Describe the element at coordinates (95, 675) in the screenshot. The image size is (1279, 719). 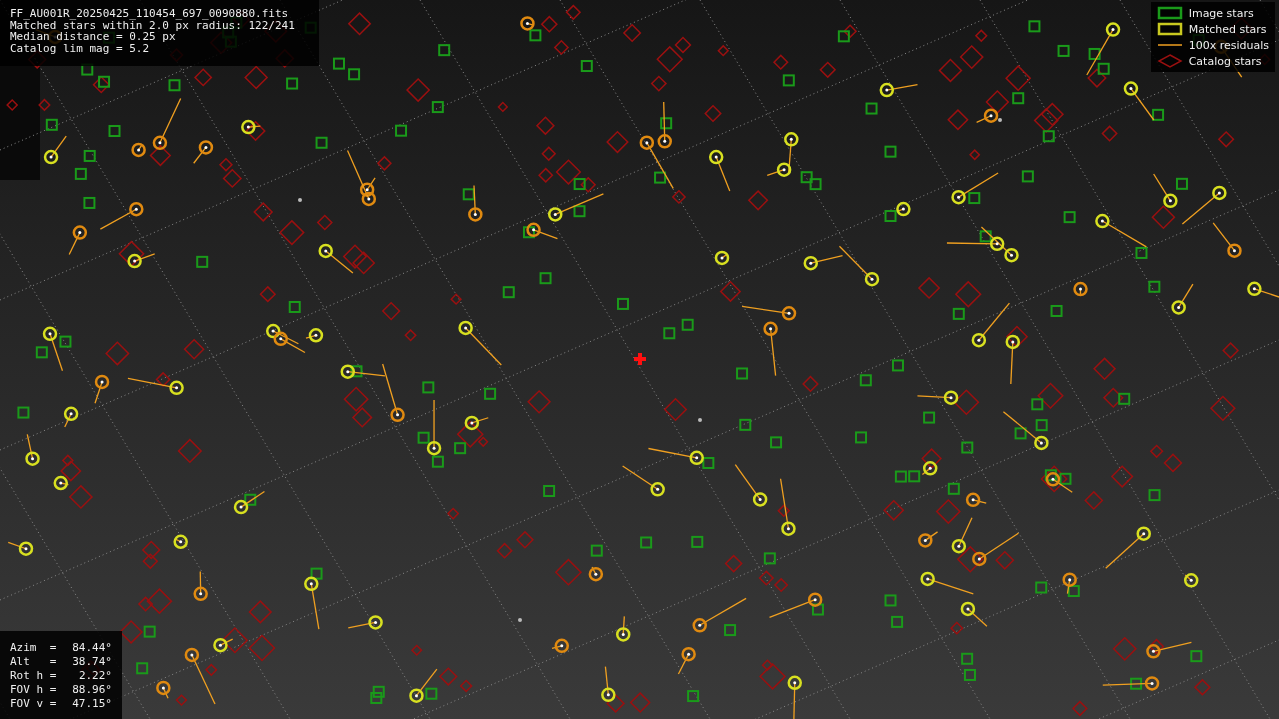
I see `pointing-value: 2.22°` at that location.